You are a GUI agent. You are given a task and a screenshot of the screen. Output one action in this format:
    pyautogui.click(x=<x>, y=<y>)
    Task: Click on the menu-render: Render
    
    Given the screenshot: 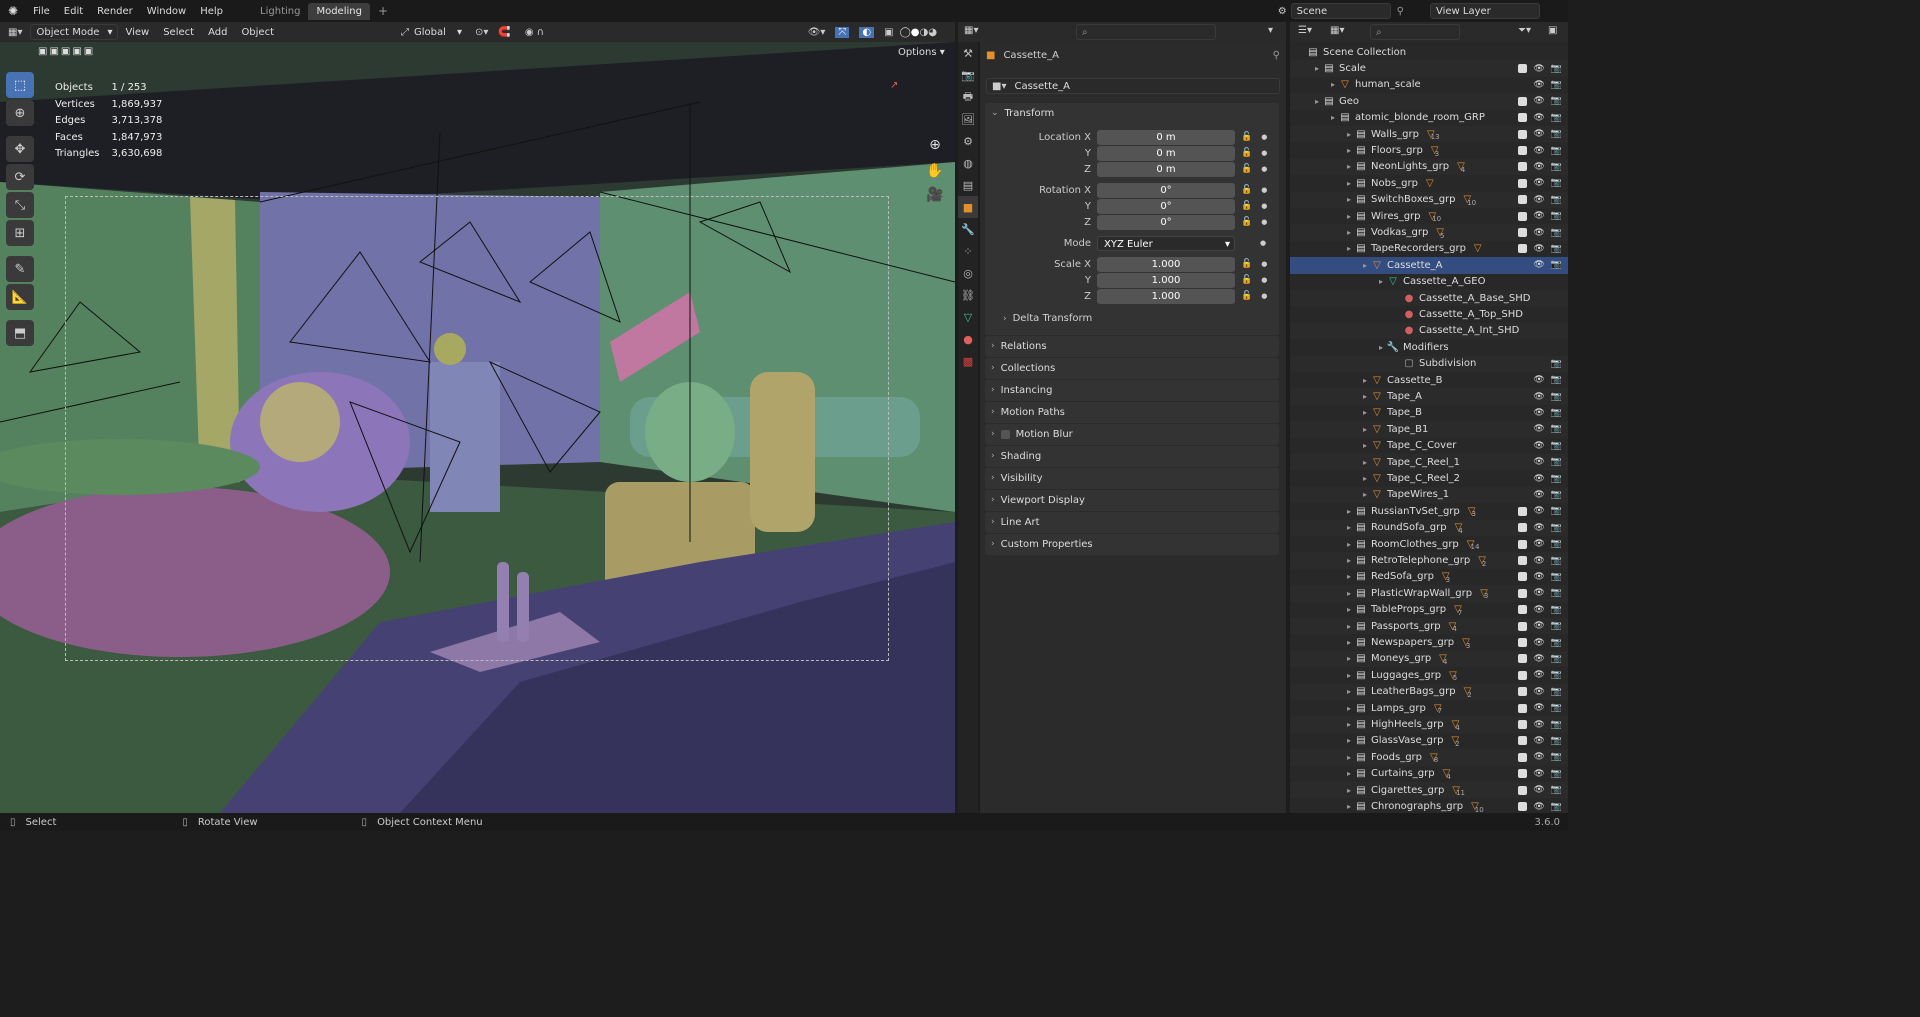 What is the action you would take?
    pyautogui.click(x=115, y=11)
    